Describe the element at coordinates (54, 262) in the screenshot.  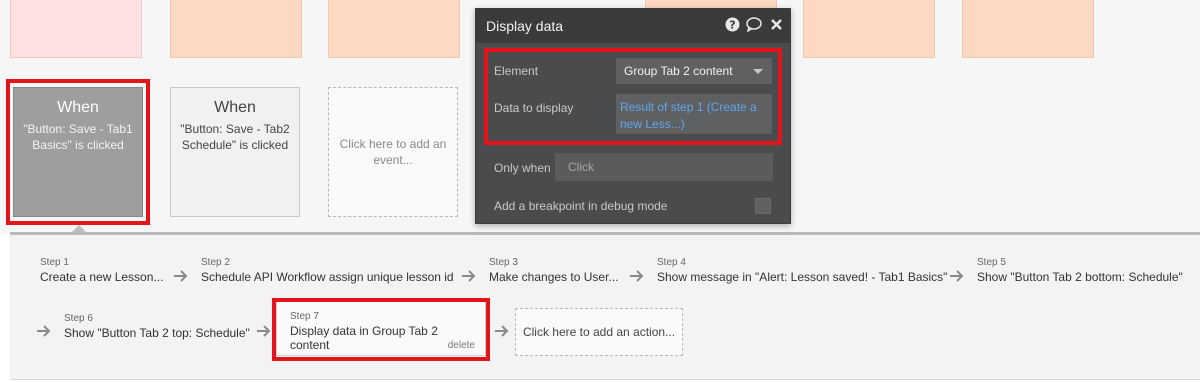
I see `step-number: Step 1` at that location.